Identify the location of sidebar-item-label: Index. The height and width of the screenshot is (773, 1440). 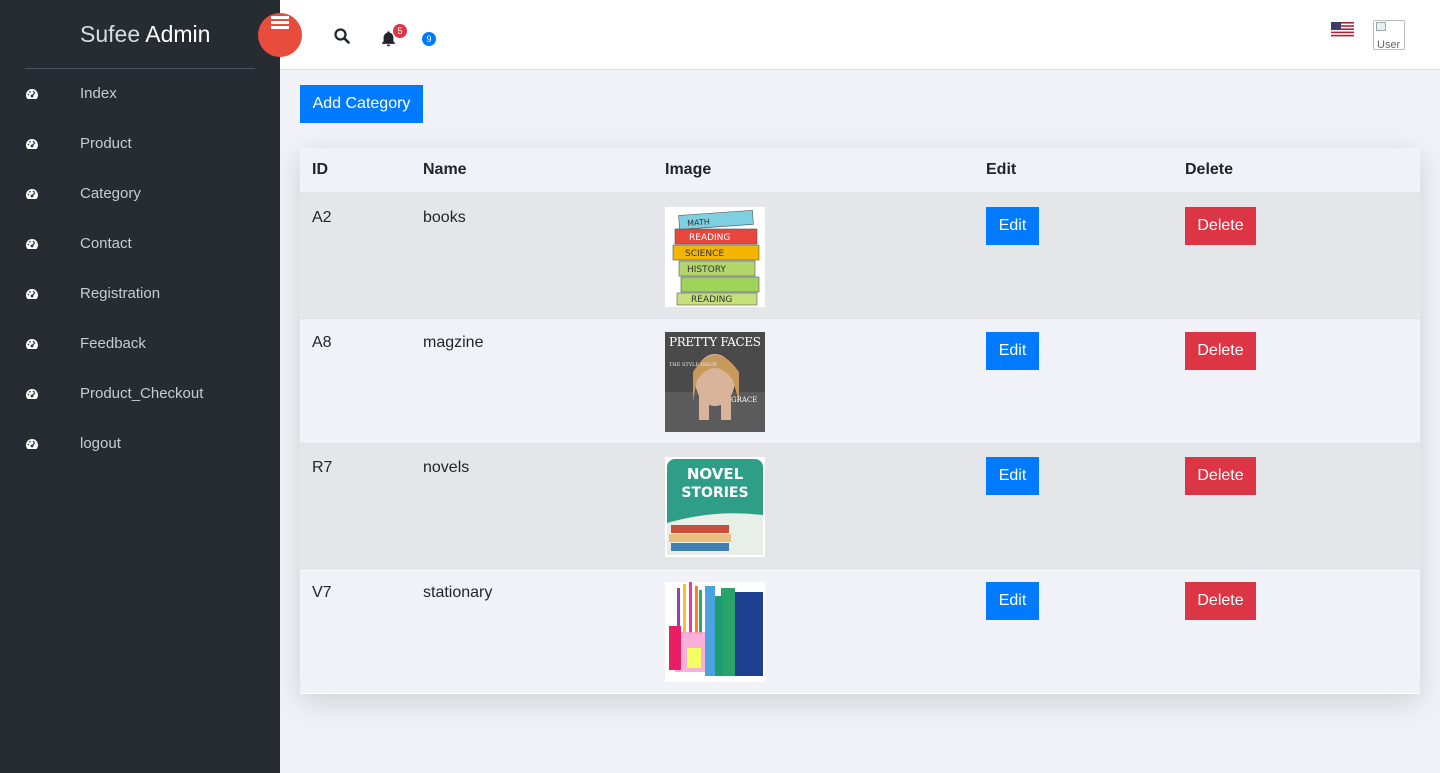
(98, 93).